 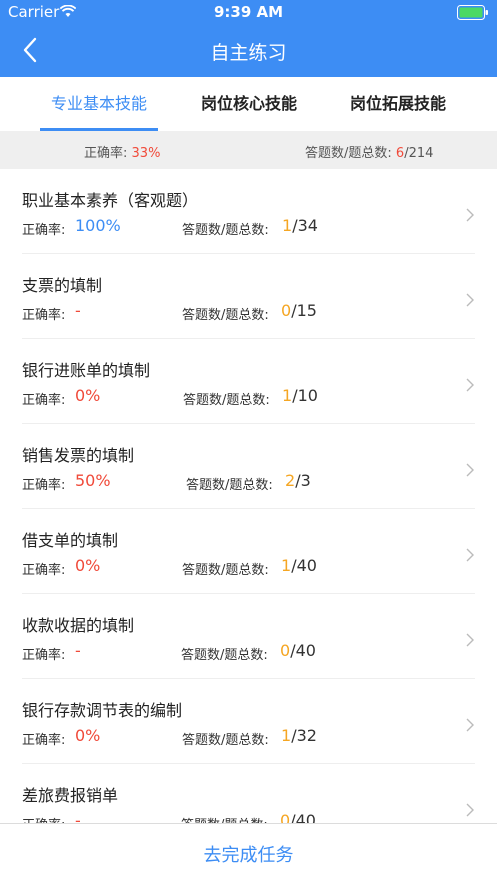 I want to click on battery-icon, so click(x=473, y=14).